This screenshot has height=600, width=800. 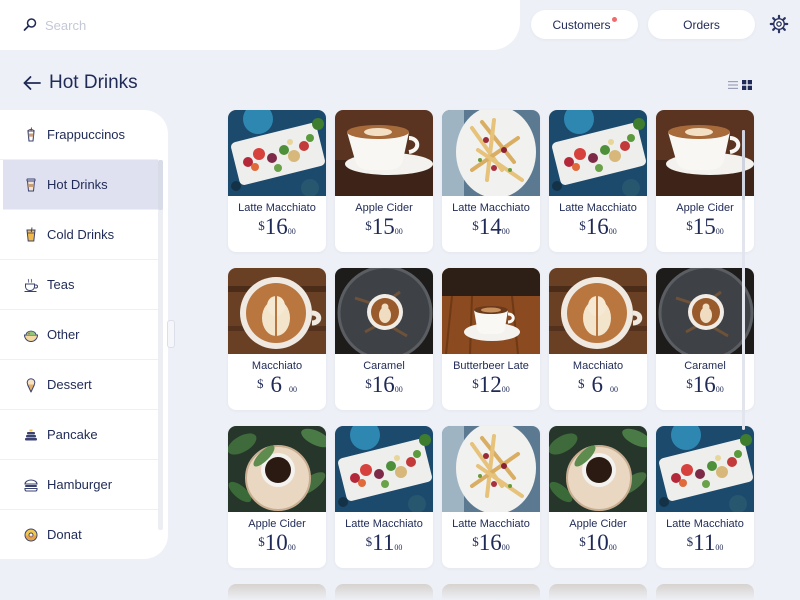 What do you see at coordinates (491, 181) in the screenshot?
I see `product-card: Latte Macchiato $1400` at bounding box center [491, 181].